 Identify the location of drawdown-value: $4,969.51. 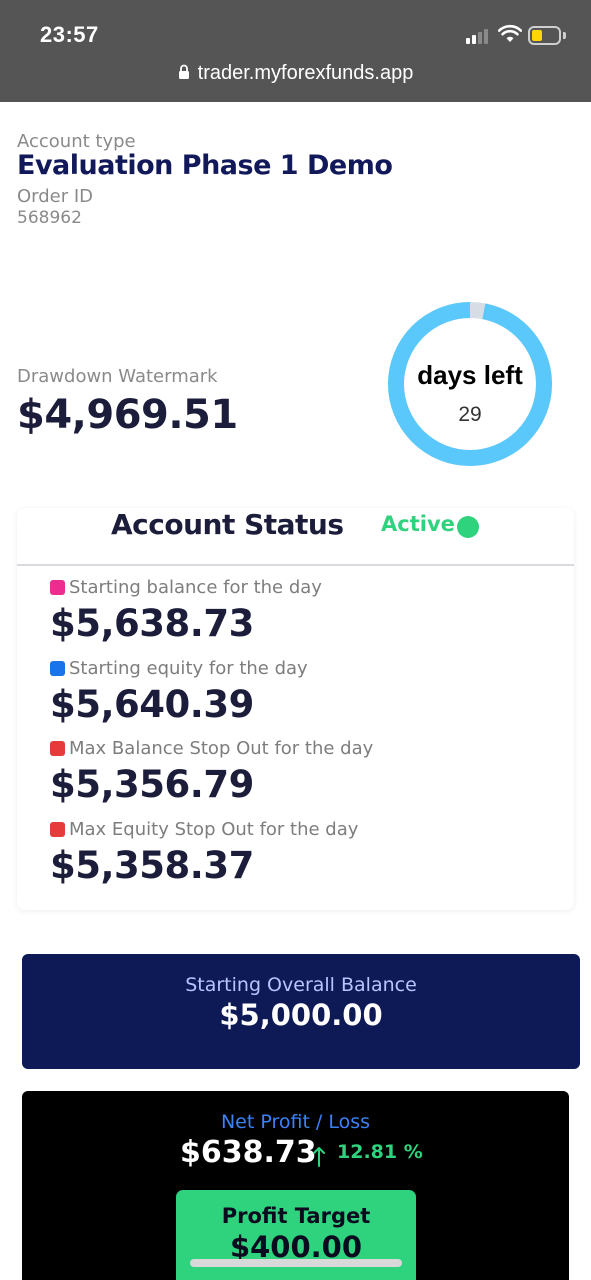
(127, 415).